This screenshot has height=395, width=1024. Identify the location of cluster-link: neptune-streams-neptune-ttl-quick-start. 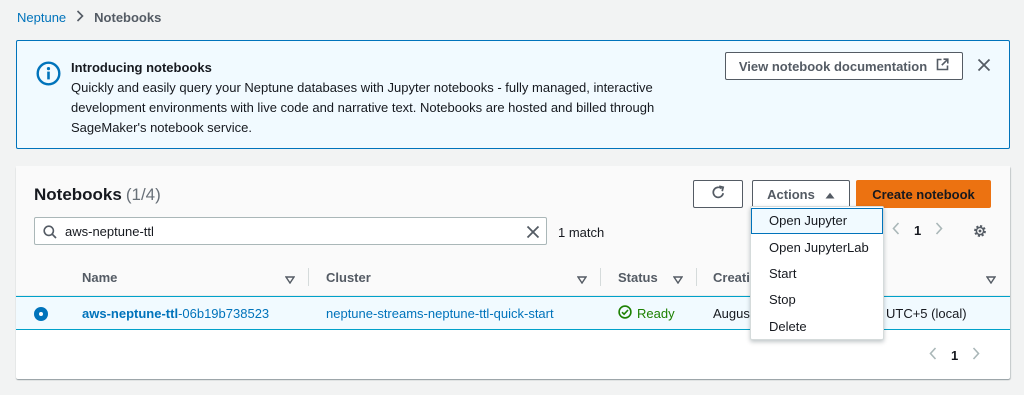
(440, 313).